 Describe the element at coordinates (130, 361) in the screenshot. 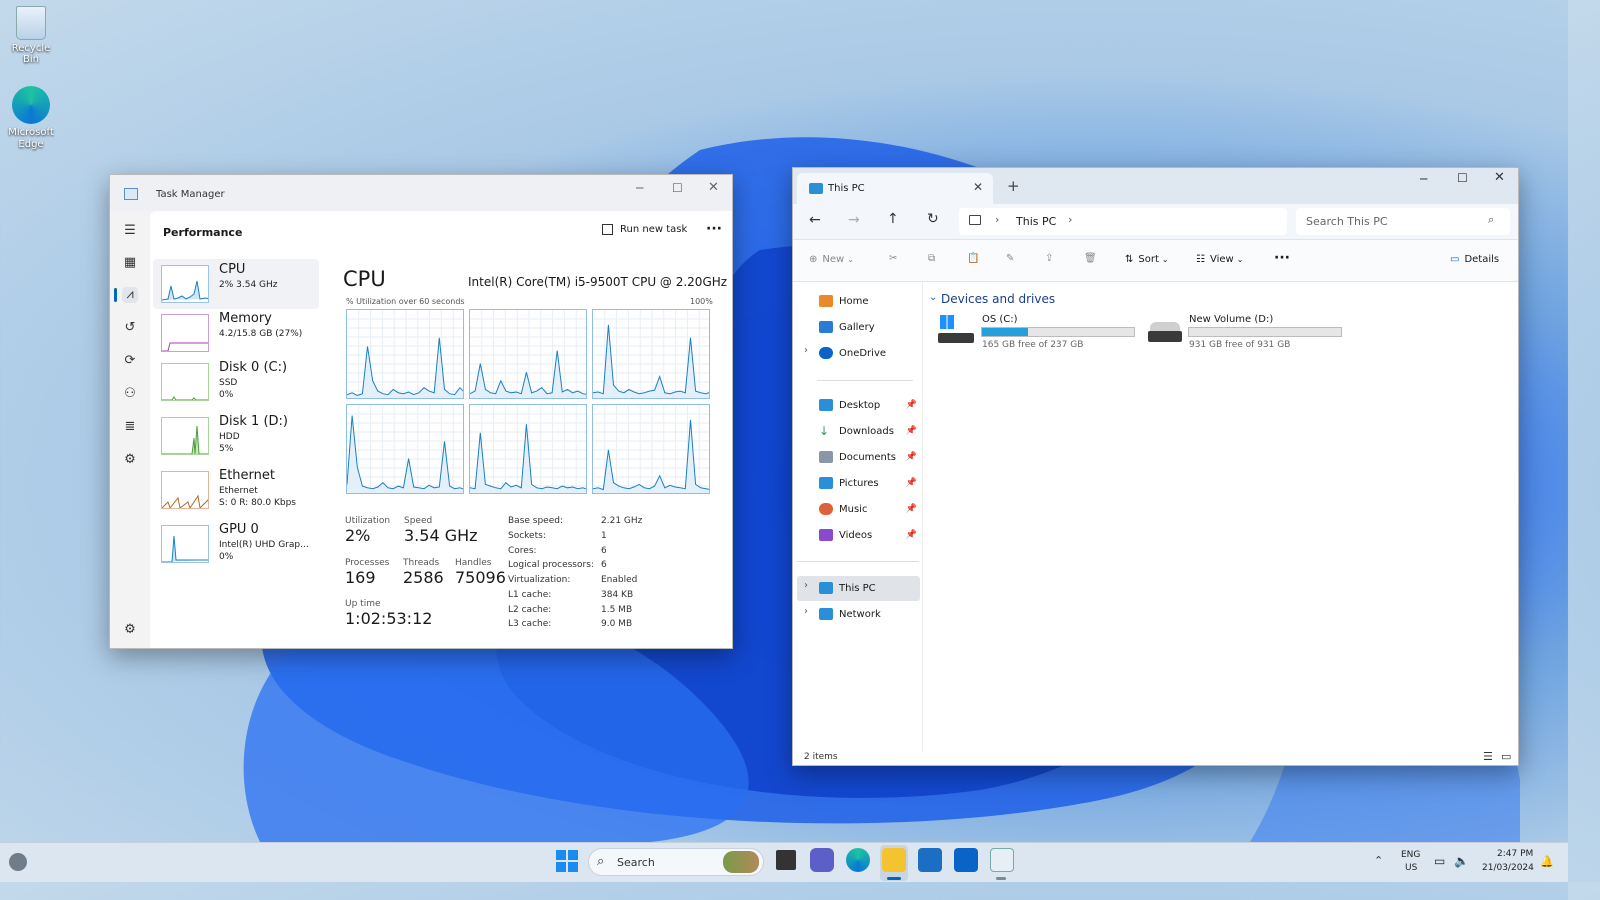

I see `startup-apps-icon: ⟳` at that location.